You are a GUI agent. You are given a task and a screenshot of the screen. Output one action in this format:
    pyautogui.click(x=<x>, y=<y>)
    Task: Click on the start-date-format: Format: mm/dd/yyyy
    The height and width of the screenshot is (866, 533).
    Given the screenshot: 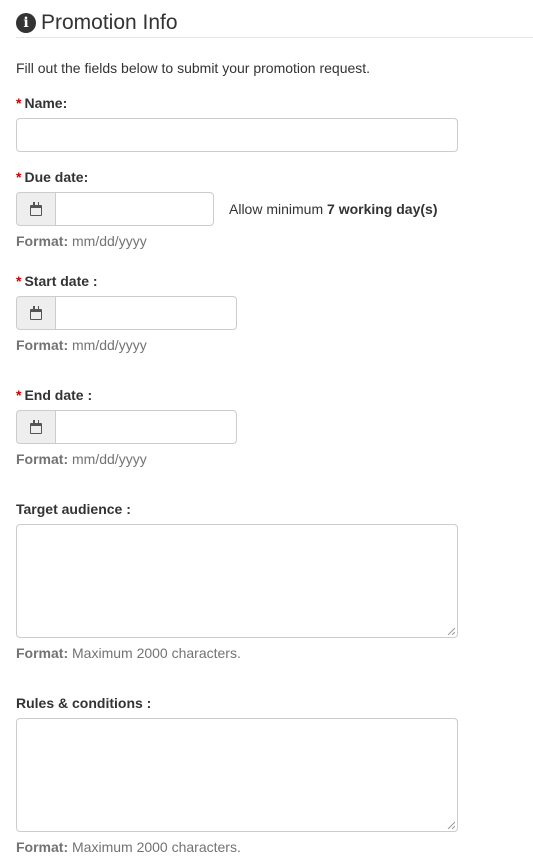 What is the action you would take?
    pyautogui.click(x=81, y=345)
    